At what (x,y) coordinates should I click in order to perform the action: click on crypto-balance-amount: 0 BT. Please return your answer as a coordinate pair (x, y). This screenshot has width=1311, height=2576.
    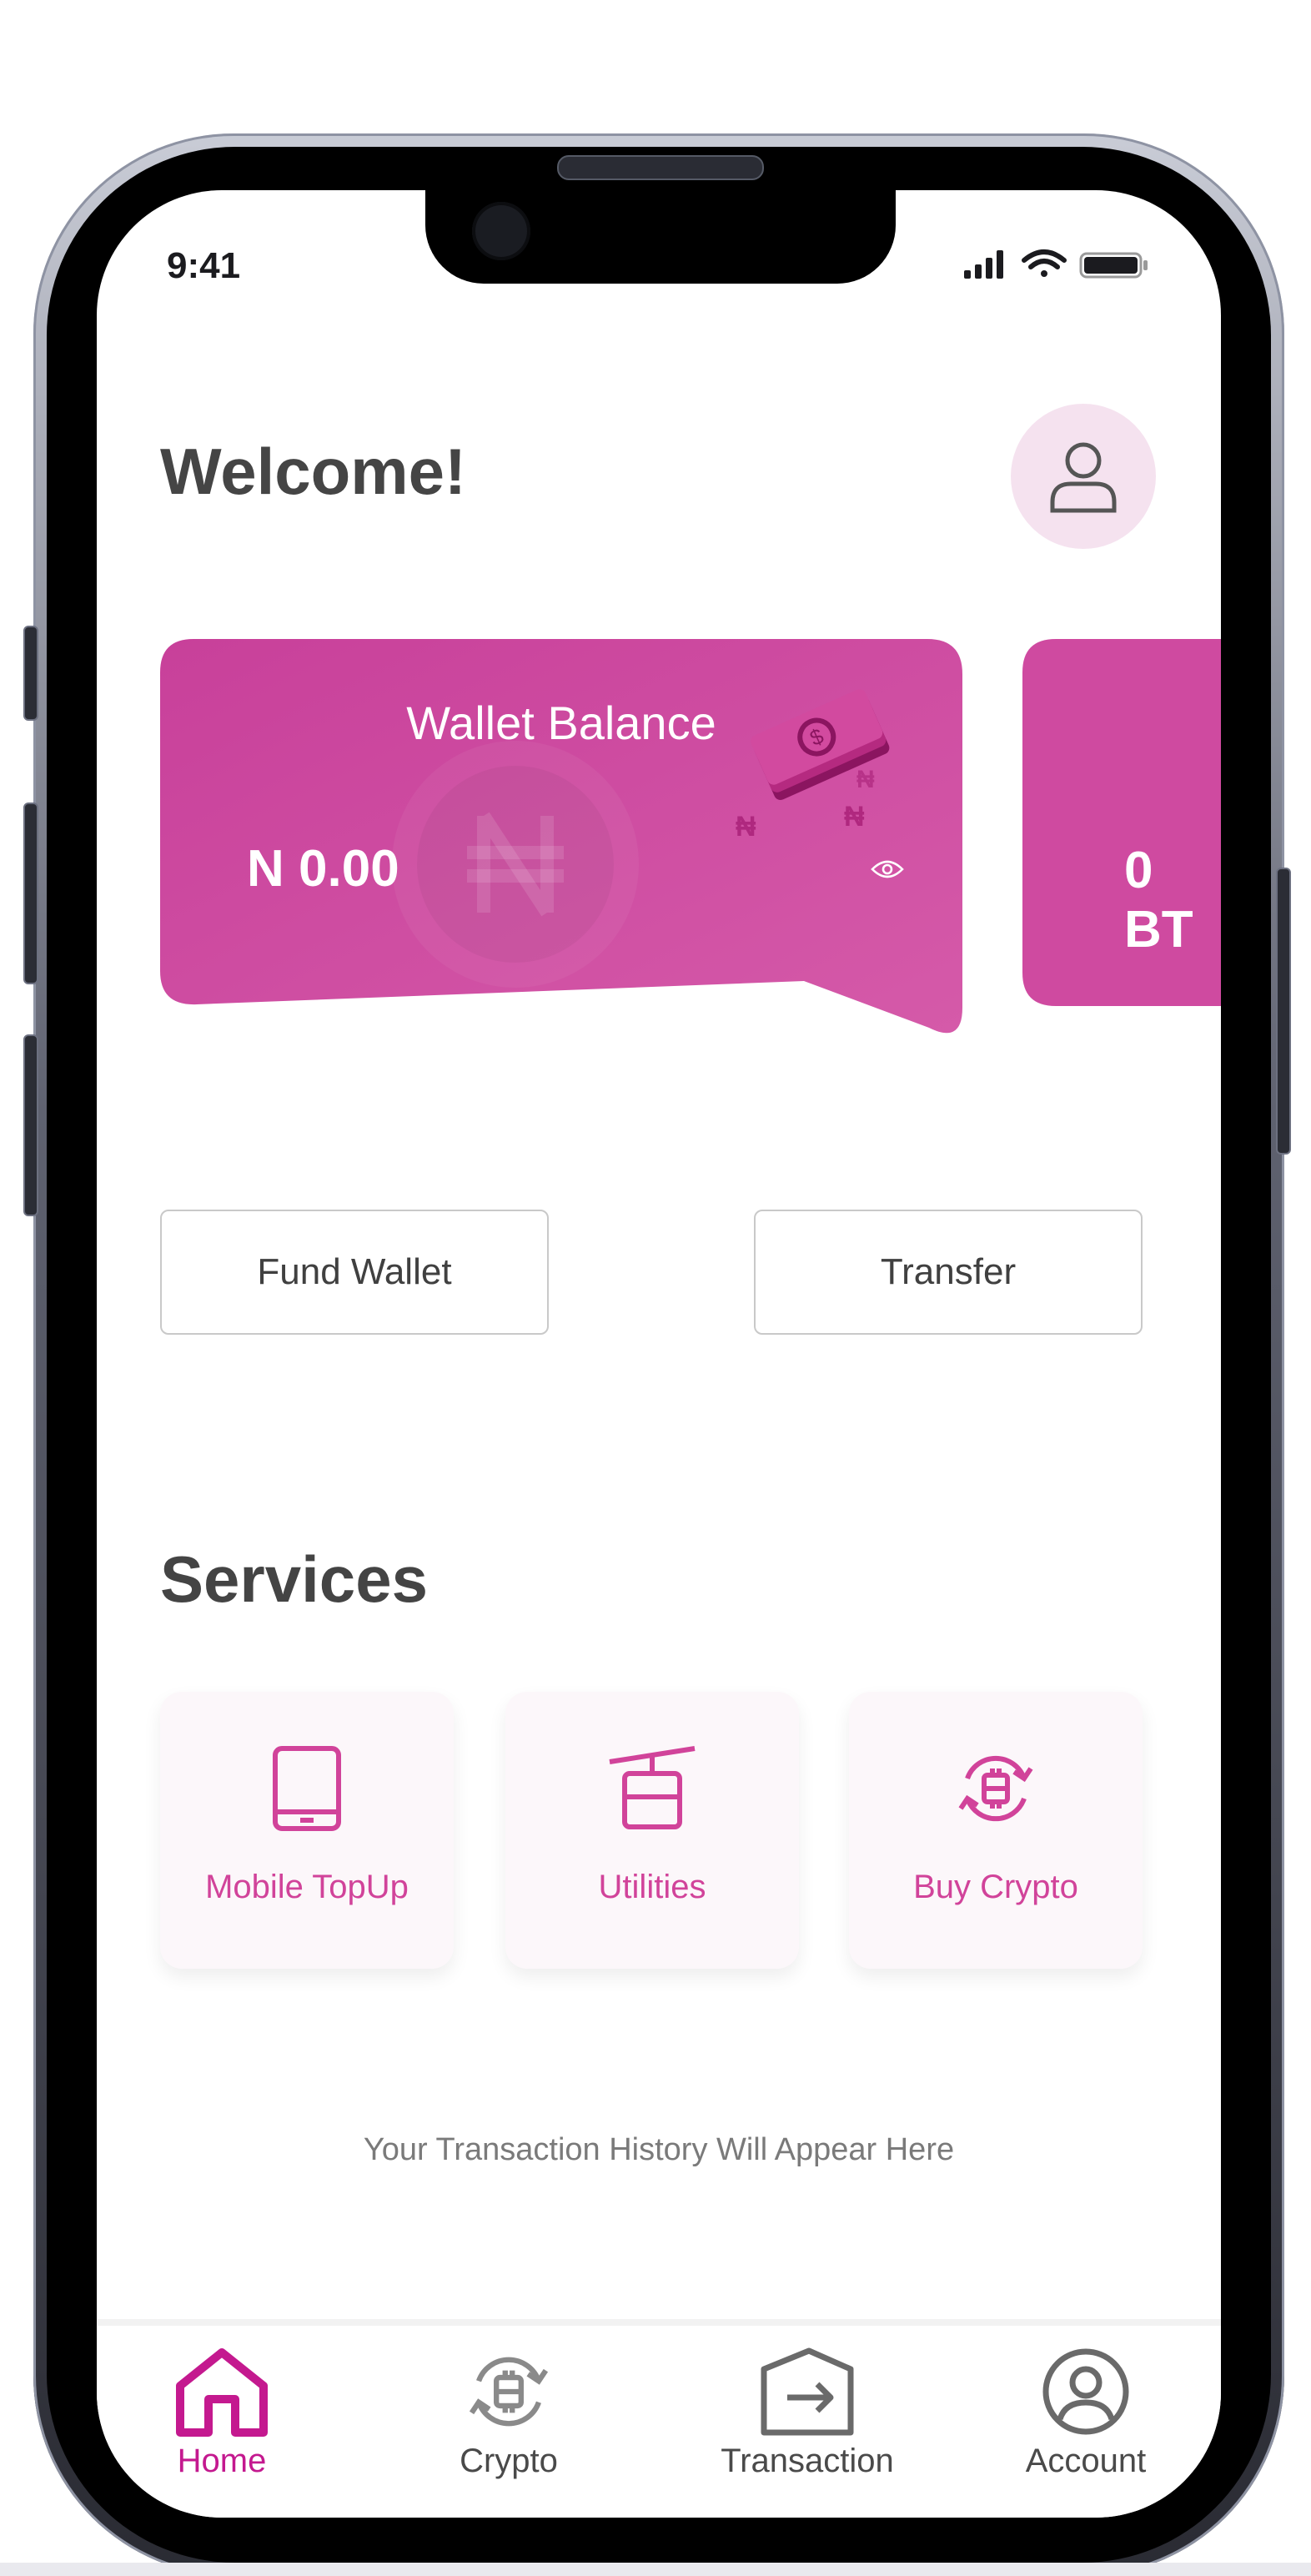
    Looking at the image, I should click on (1158, 900).